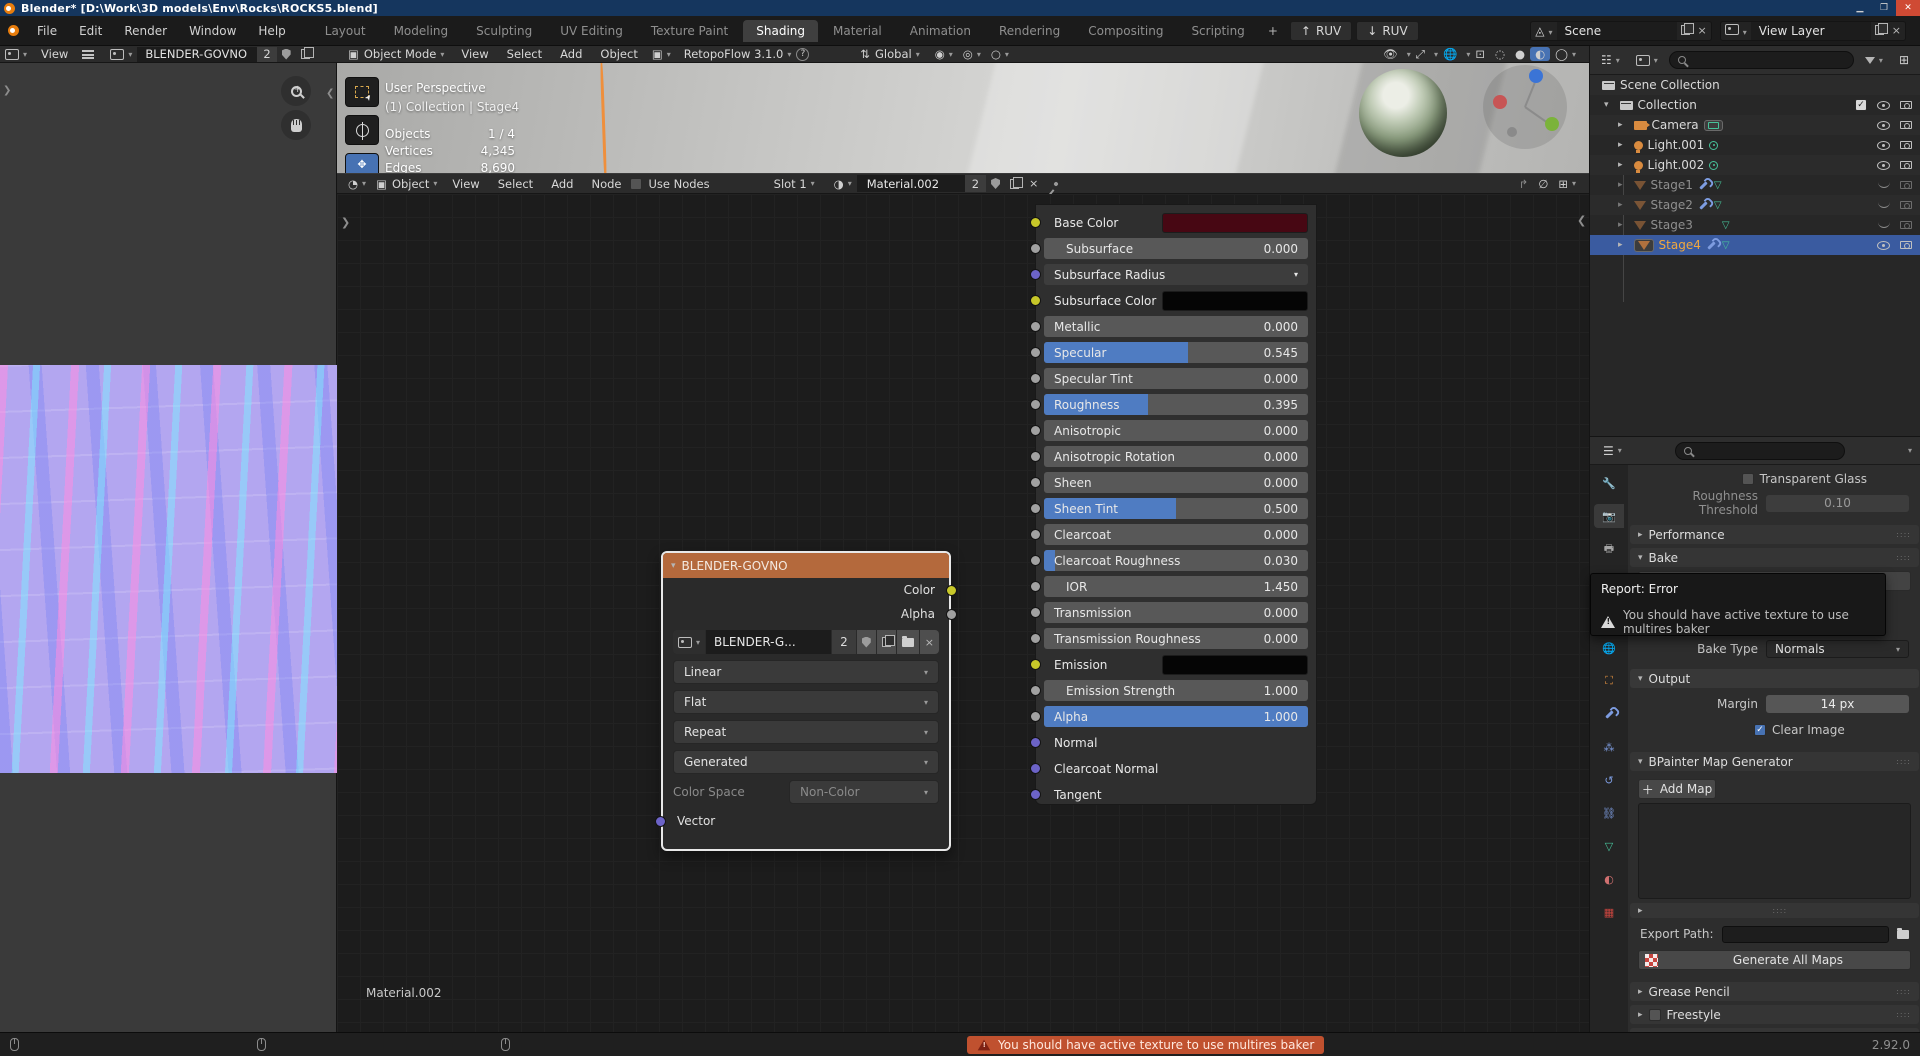  I want to click on active-tool-dropdown: ▣ ▾, so click(661, 54).